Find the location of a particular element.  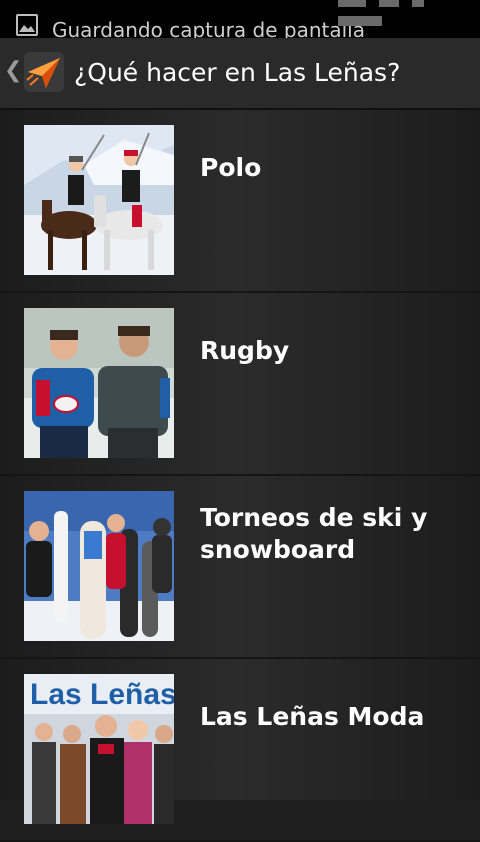

item-label: Rugby is located at coordinates (245, 350).